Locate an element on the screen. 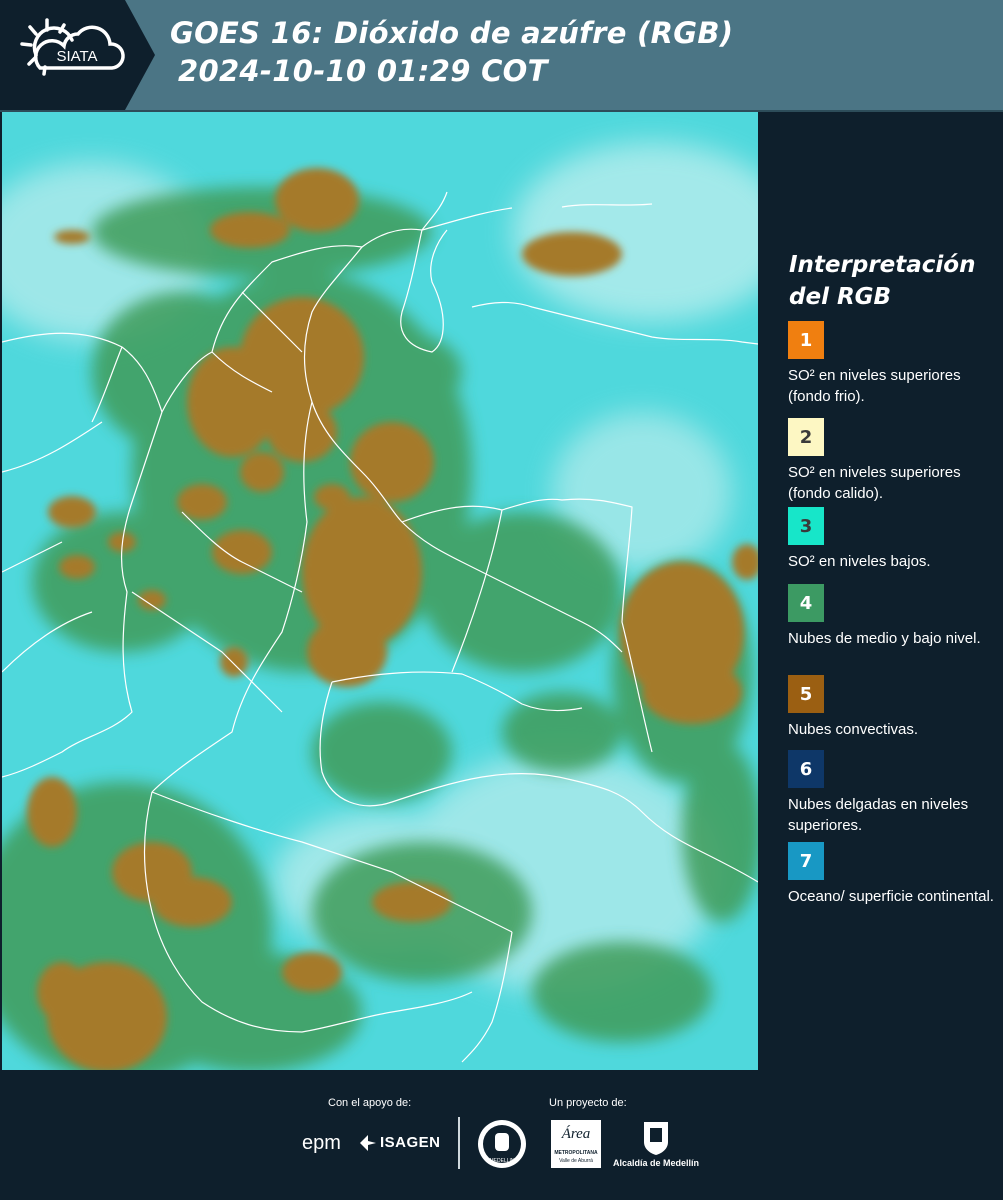  title-line-2: 2024-10-10 01:29 COT is located at coordinates (363, 71).